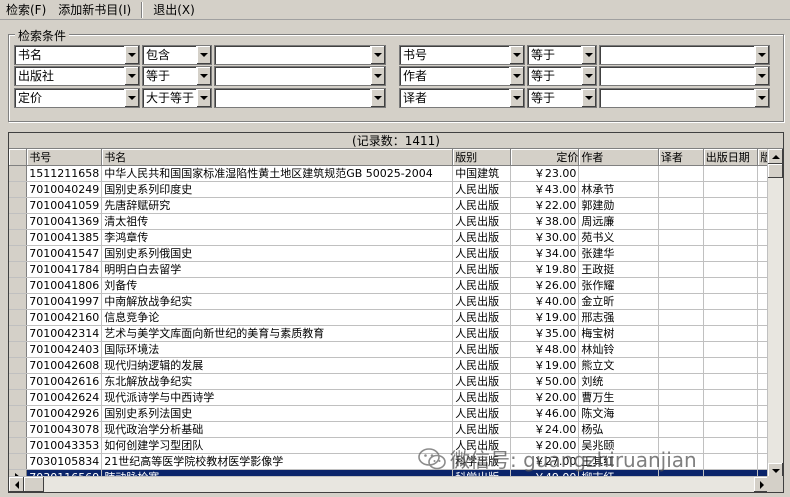  I want to click on column-header: 版别, so click(481, 157).